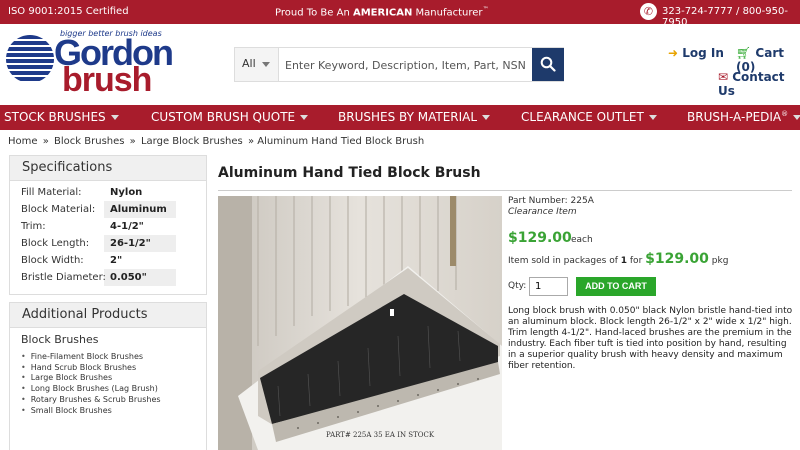 The width and height of the screenshot is (800, 450). Describe the element at coordinates (91, 378) in the screenshot. I see `list-item: Large Block Brushes` at that location.